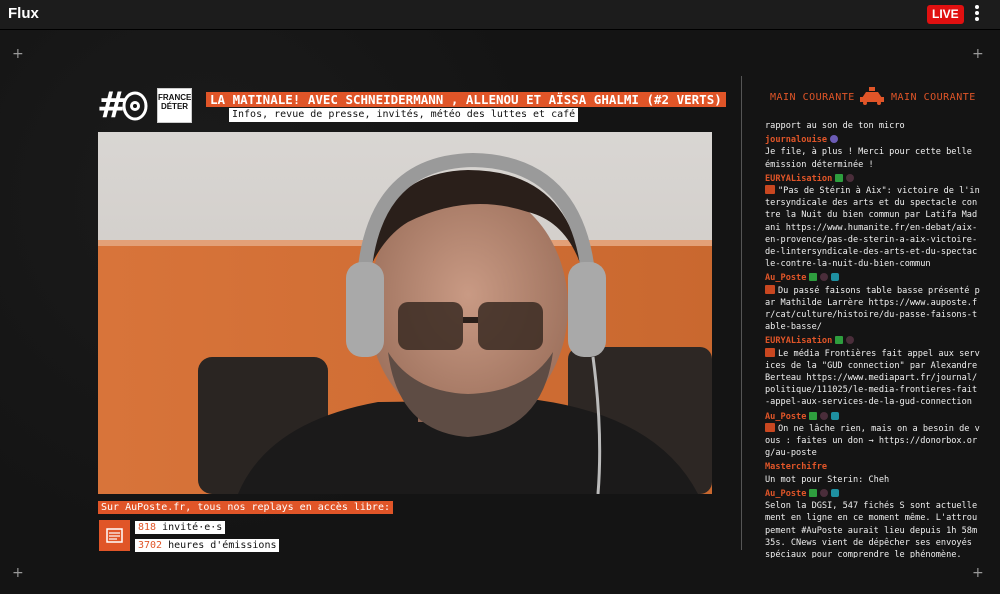 Image resolution: width=1000 pixels, height=594 pixels. What do you see at coordinates (872, 473) in the screenshot?
I see `chat-message: Masterchifre Un mot pour Sterin: Cheh` at bounding box center [872, 473].